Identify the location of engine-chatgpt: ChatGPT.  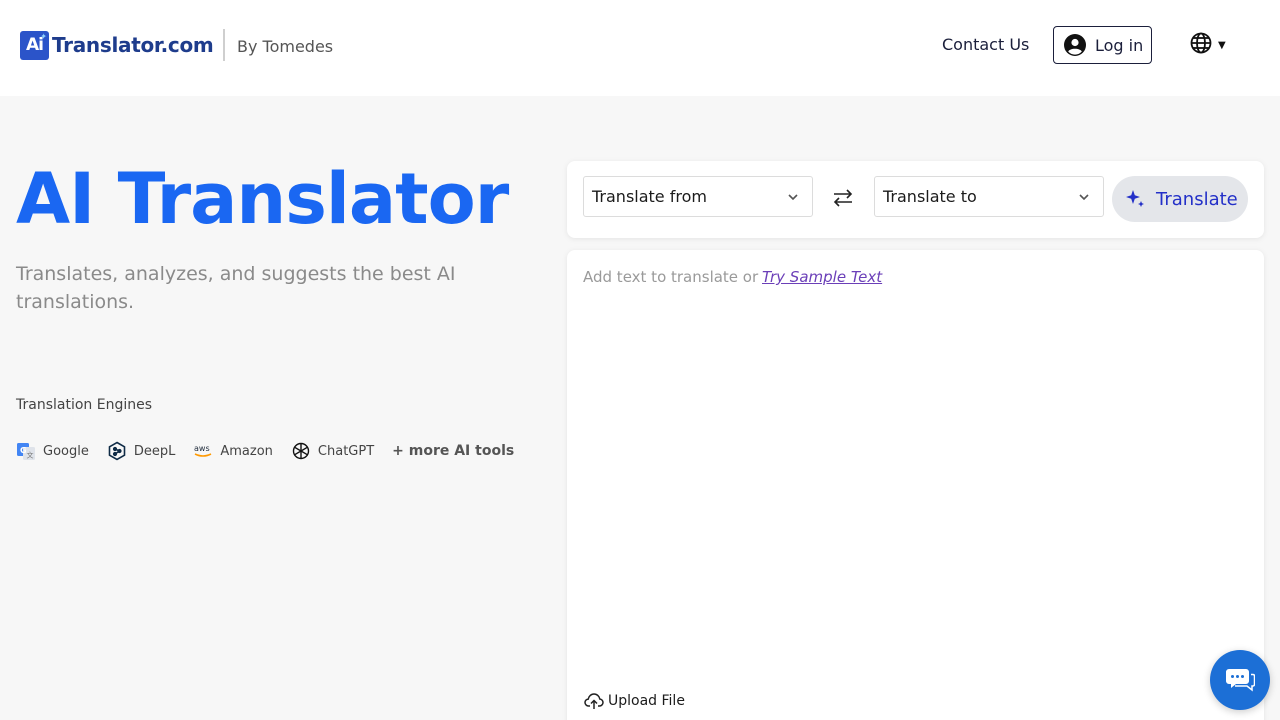
(332, 451).